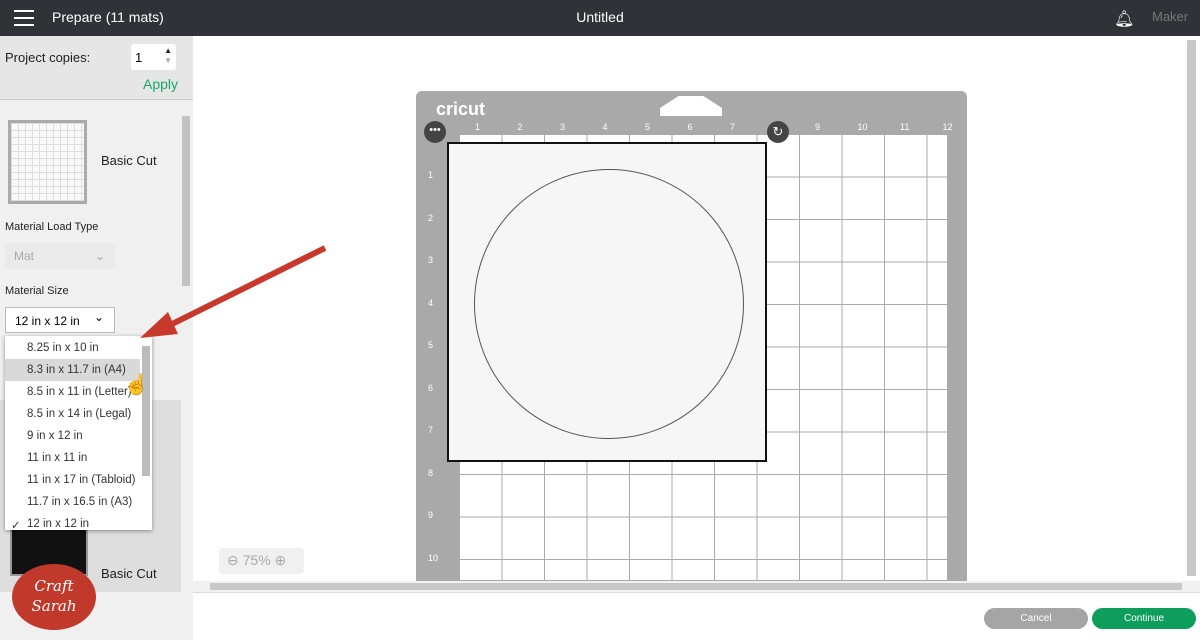 The height and width of the screenshot is (640, 1200). What do you see at coordinates (1124, 19) in the screenshot?
I see `bell-icon: 🔔︎` at bounding box center [1124, 19].